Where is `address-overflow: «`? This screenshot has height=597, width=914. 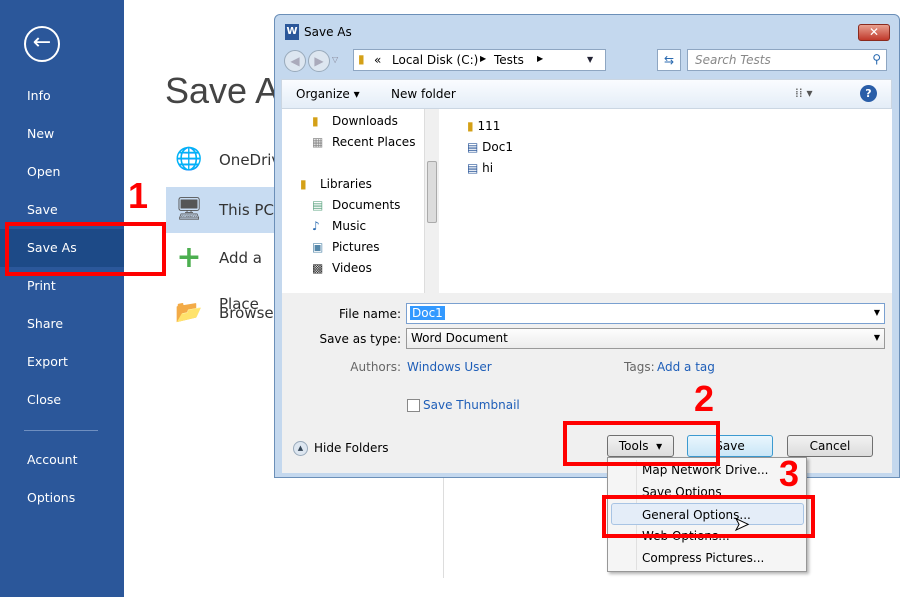 address-overflow: « is located at coordinates (377, 60).